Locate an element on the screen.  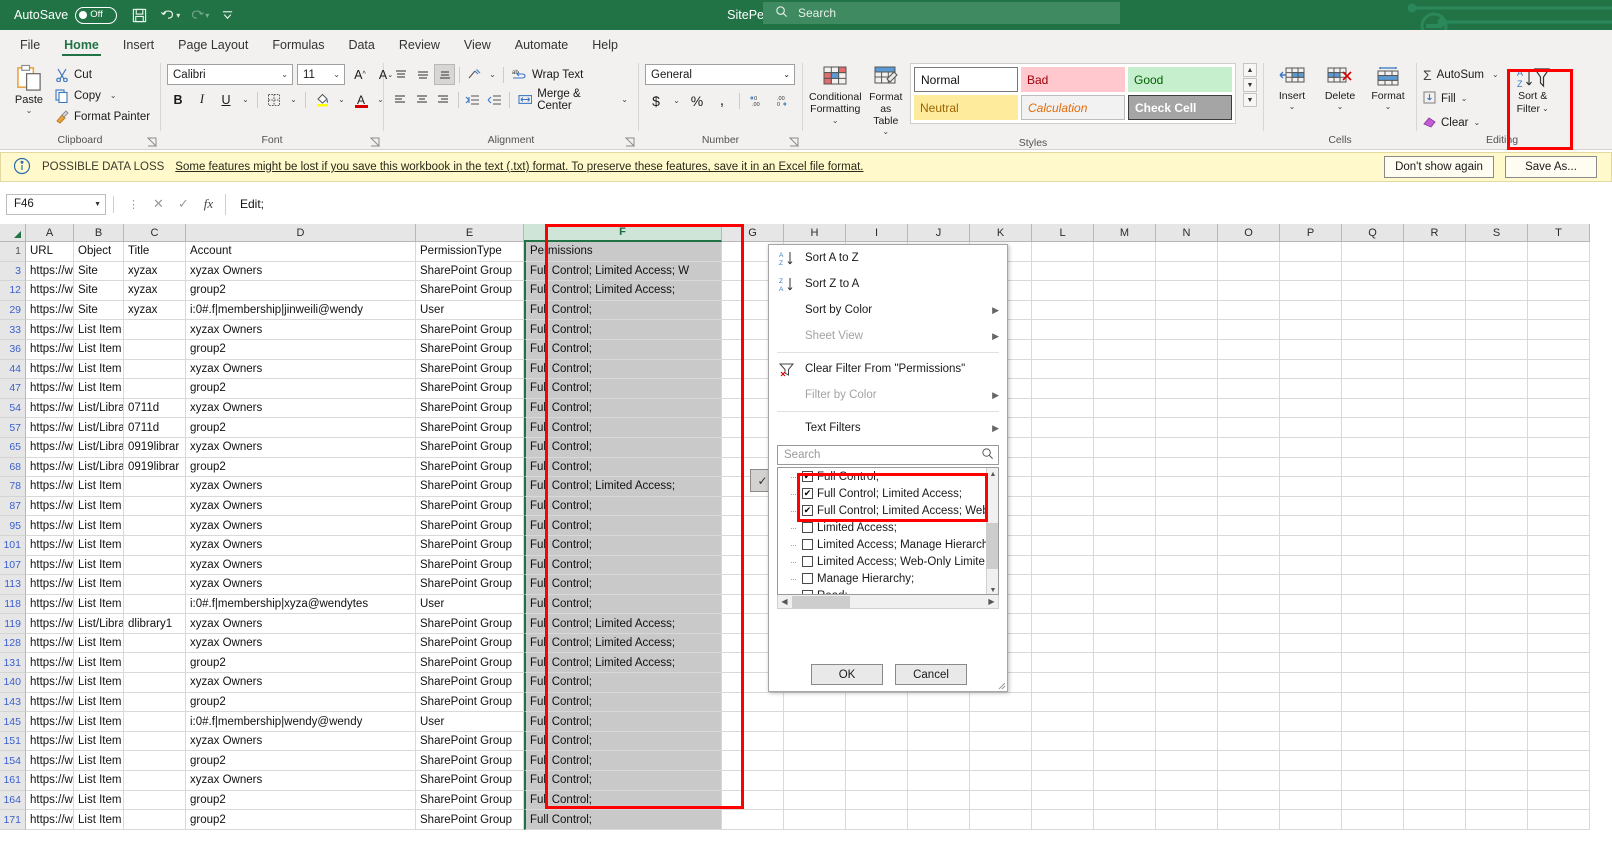
cell-C118 is located at coordinates (155, 604).